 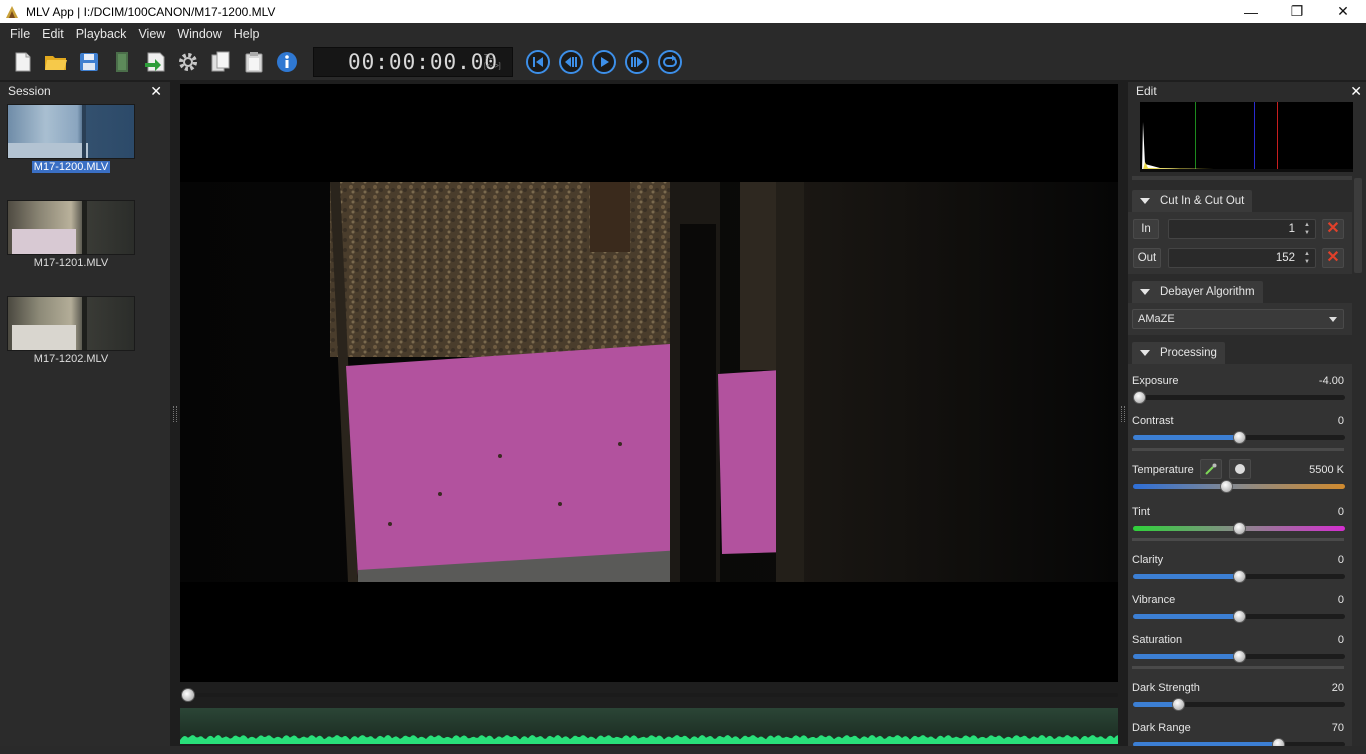 I want to click on save-icon, so click(x=89, y=62).